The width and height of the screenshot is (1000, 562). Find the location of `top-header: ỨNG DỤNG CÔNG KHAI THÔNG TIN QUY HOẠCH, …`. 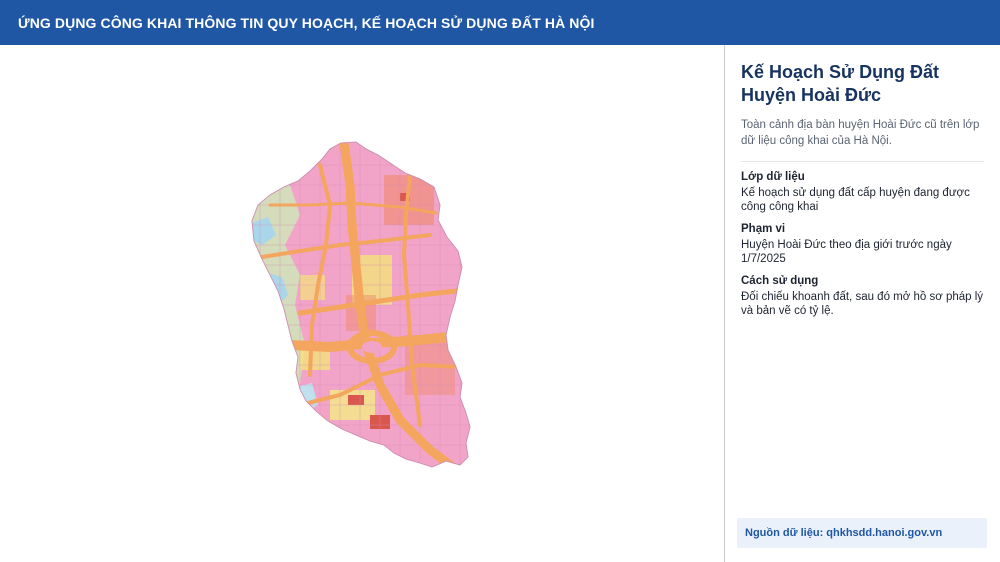

top-header: ỨNG DỤNG CÔNG KHAI THÔNG TIN QUY HOẠCH, … is located at coordinates (500, 22).